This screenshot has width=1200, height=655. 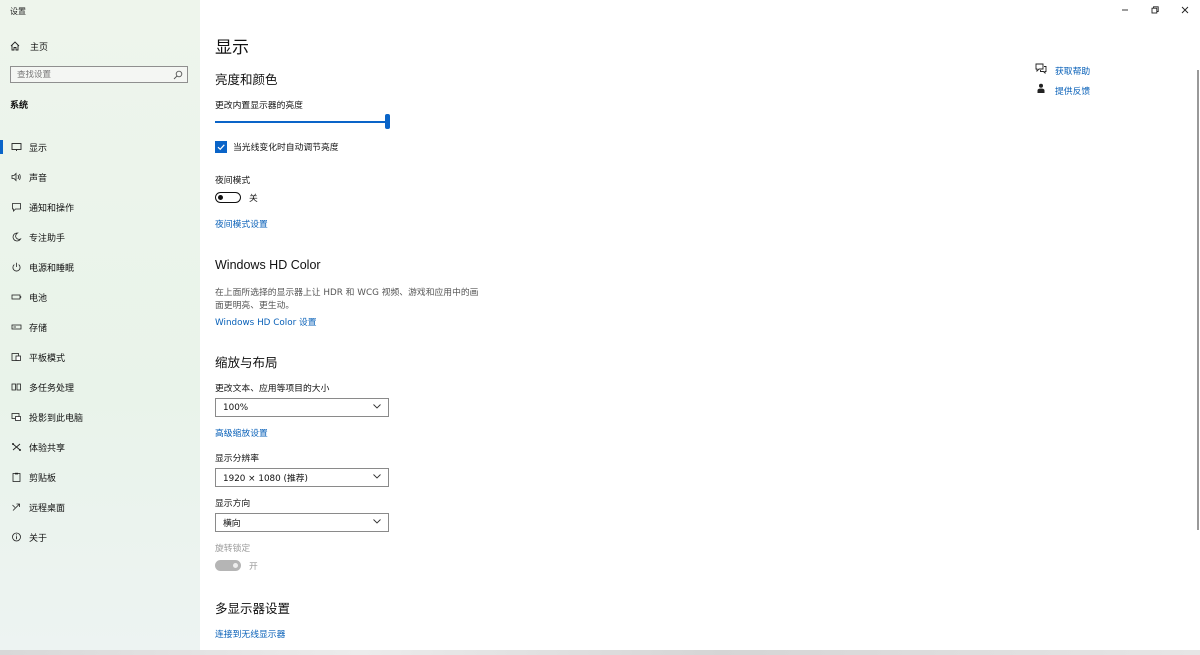 What do you see at coordinates (100, 537) in the screenshot?
I see `sidebar-item-about: 关于` at bounding box center [100, 537].